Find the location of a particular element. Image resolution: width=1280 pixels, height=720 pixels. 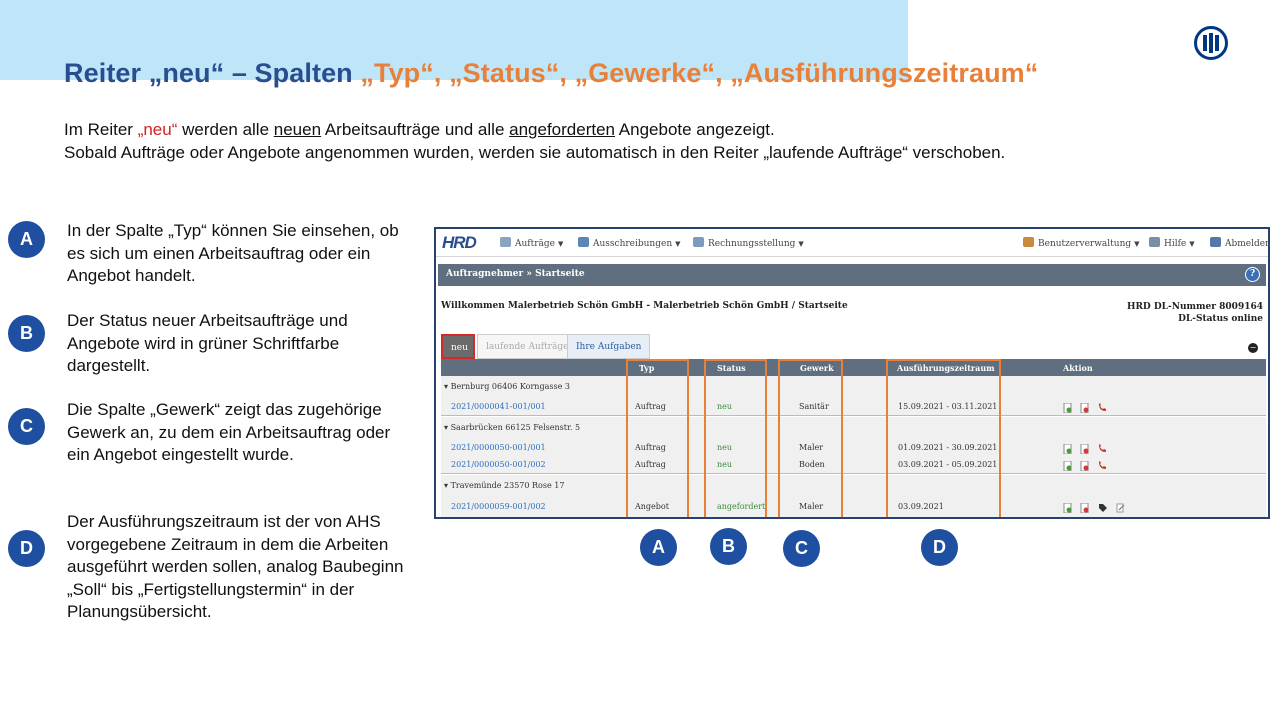

column-badge-d: D is located at coordinates (939, 547).